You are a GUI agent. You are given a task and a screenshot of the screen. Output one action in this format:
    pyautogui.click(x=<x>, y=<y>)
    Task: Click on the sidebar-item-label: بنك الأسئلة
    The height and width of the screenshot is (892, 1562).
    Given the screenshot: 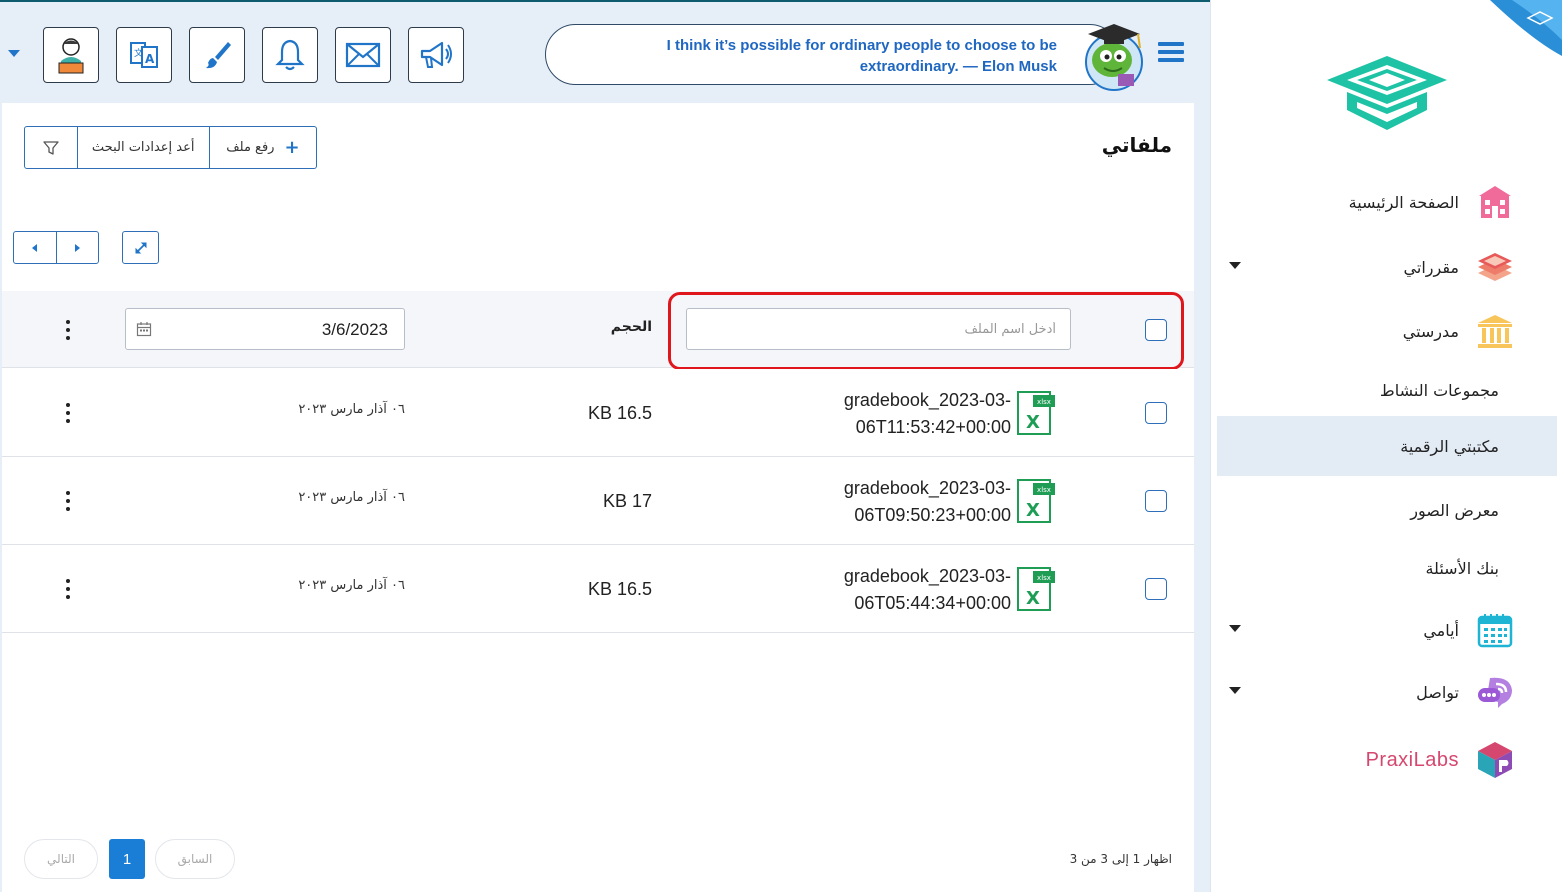 What is the action you would take?
    pyautogui.click(x=1462, y=568)
    